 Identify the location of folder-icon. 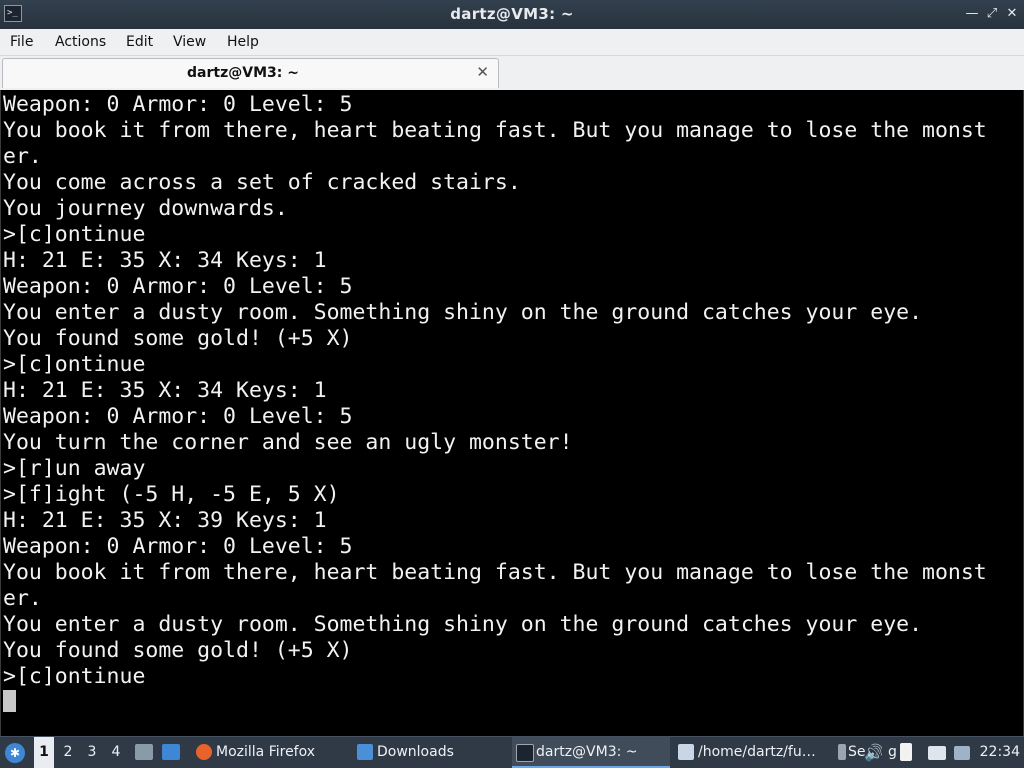
(365, 752).